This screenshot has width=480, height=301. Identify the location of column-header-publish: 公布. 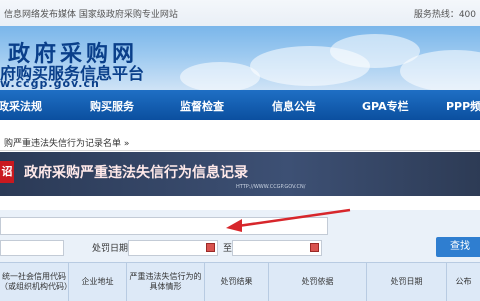
(463, 282).